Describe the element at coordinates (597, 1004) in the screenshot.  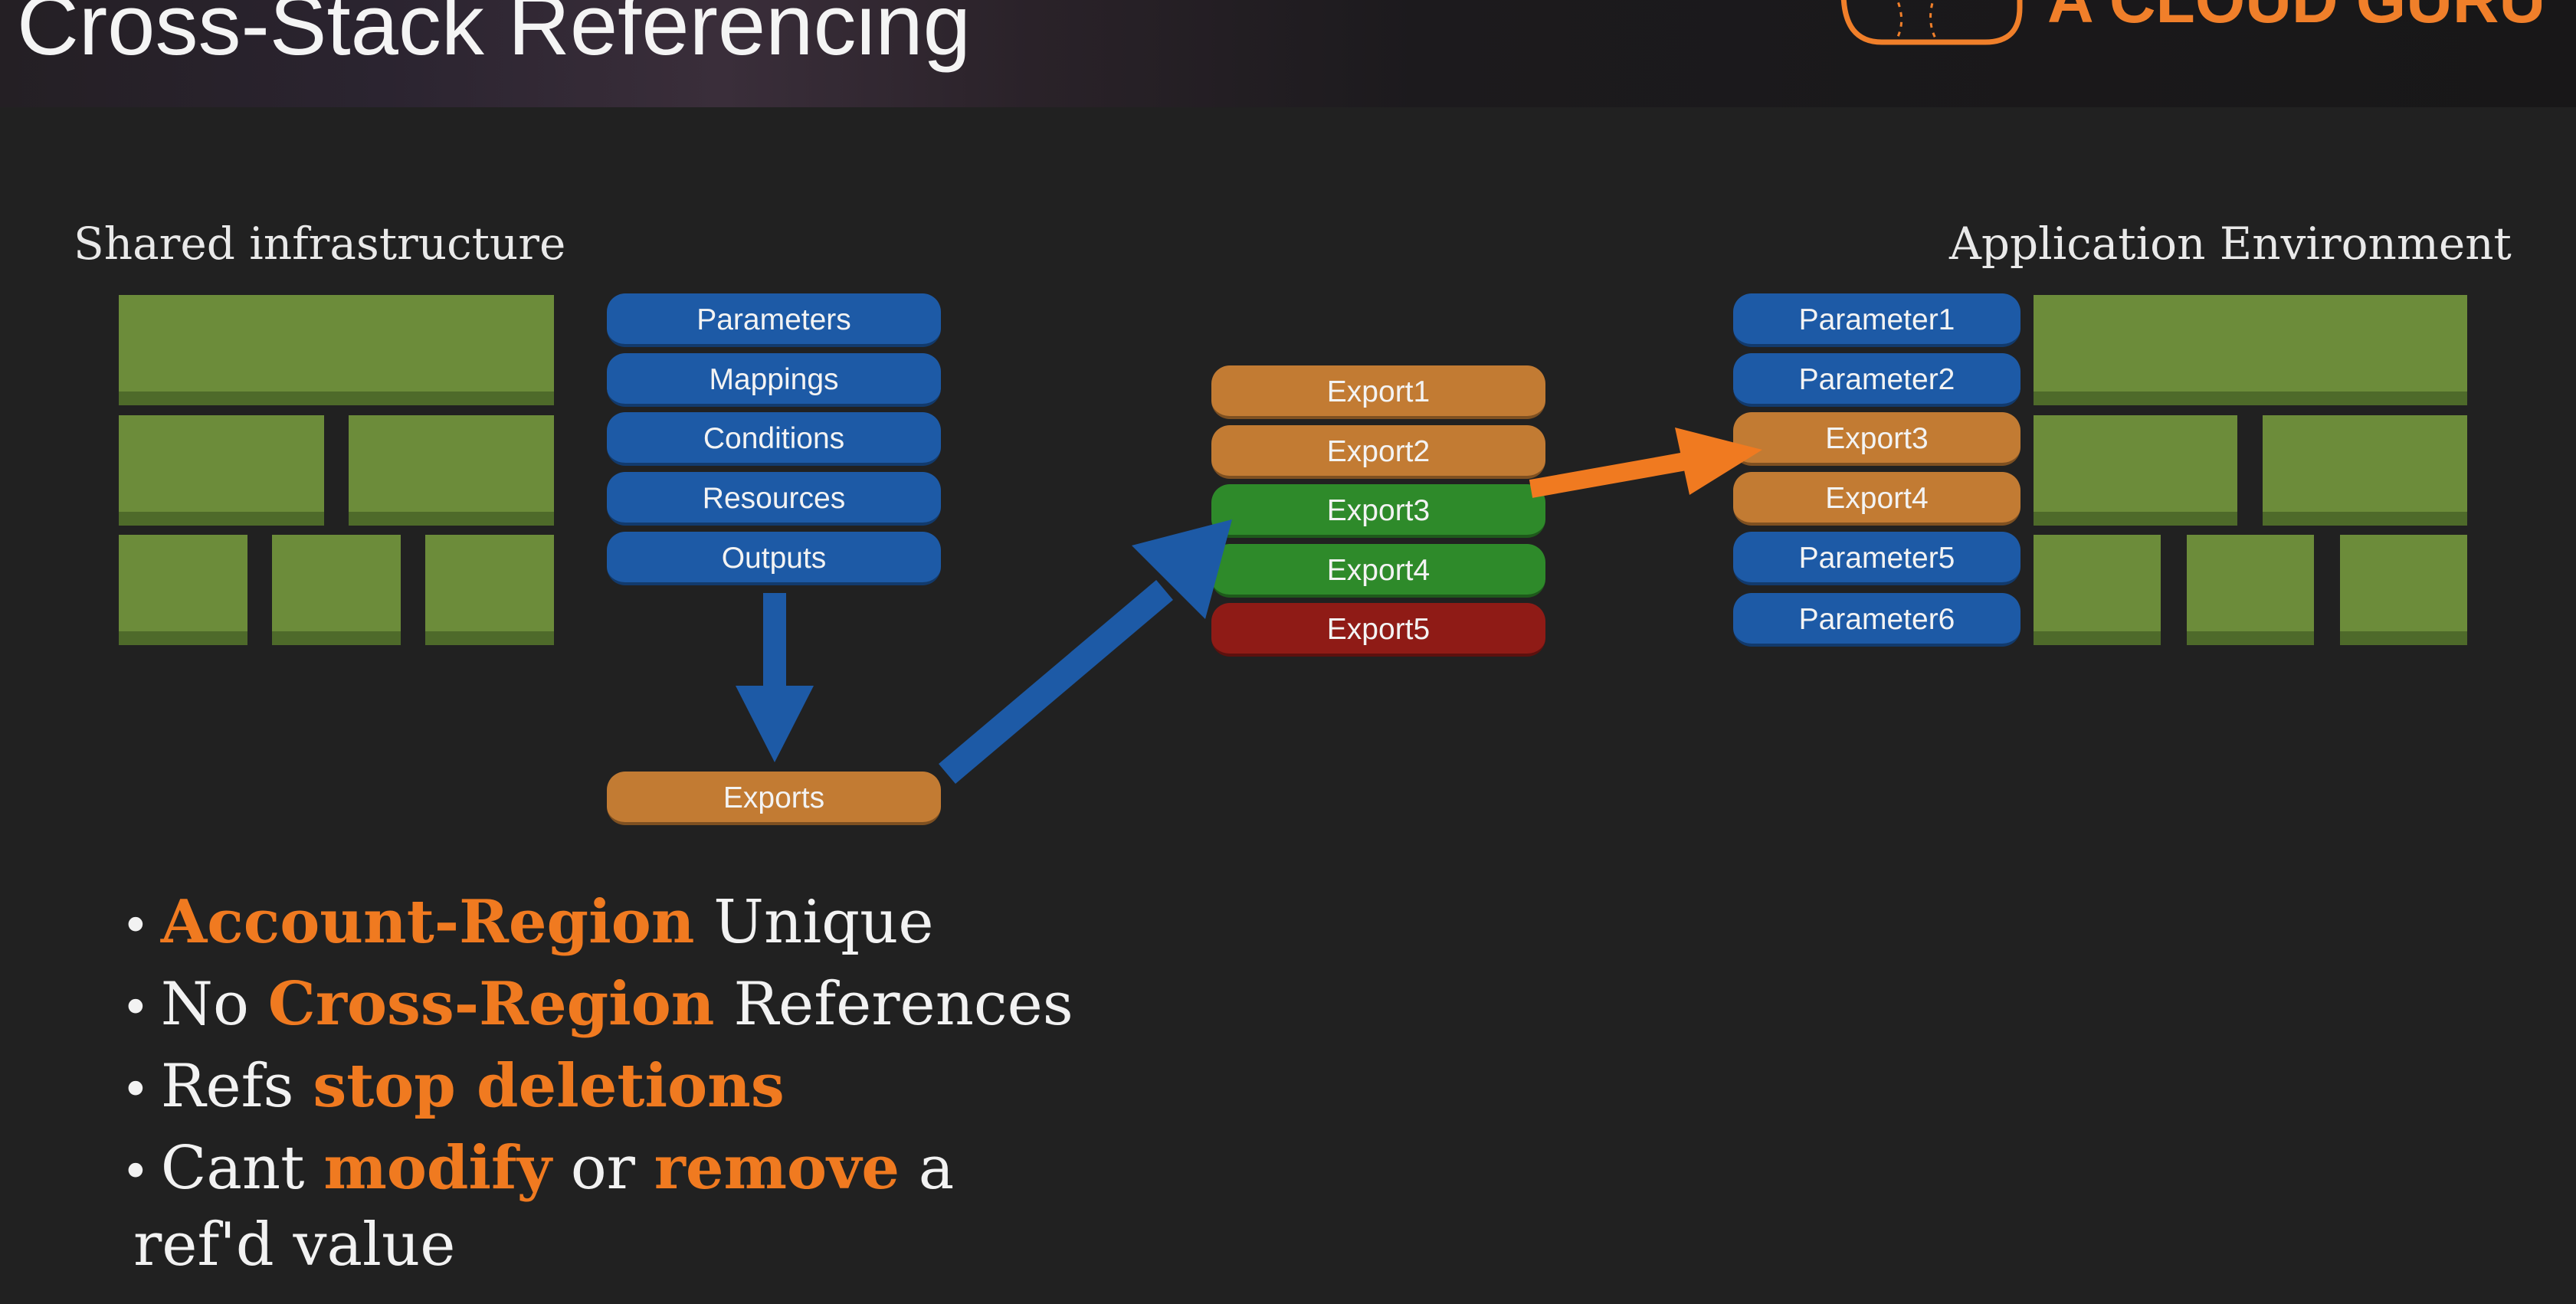
I see `bullet-item: • No Cross-Region References` at that location.